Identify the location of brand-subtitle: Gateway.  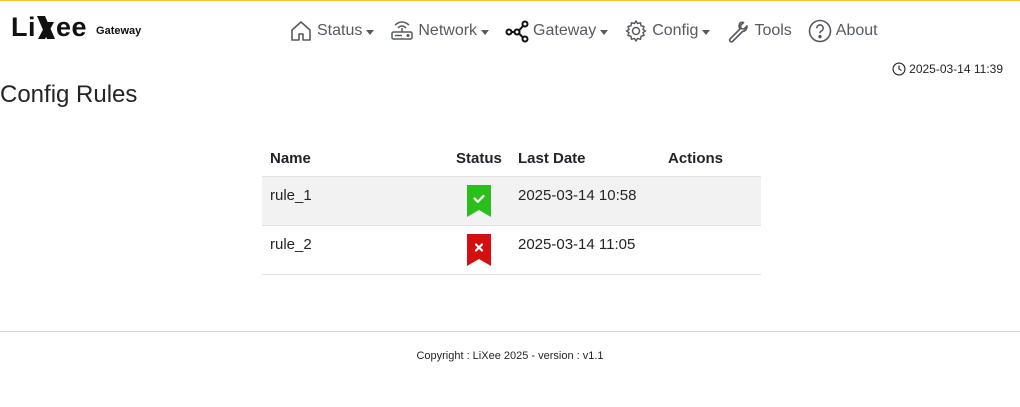
(119, 30).